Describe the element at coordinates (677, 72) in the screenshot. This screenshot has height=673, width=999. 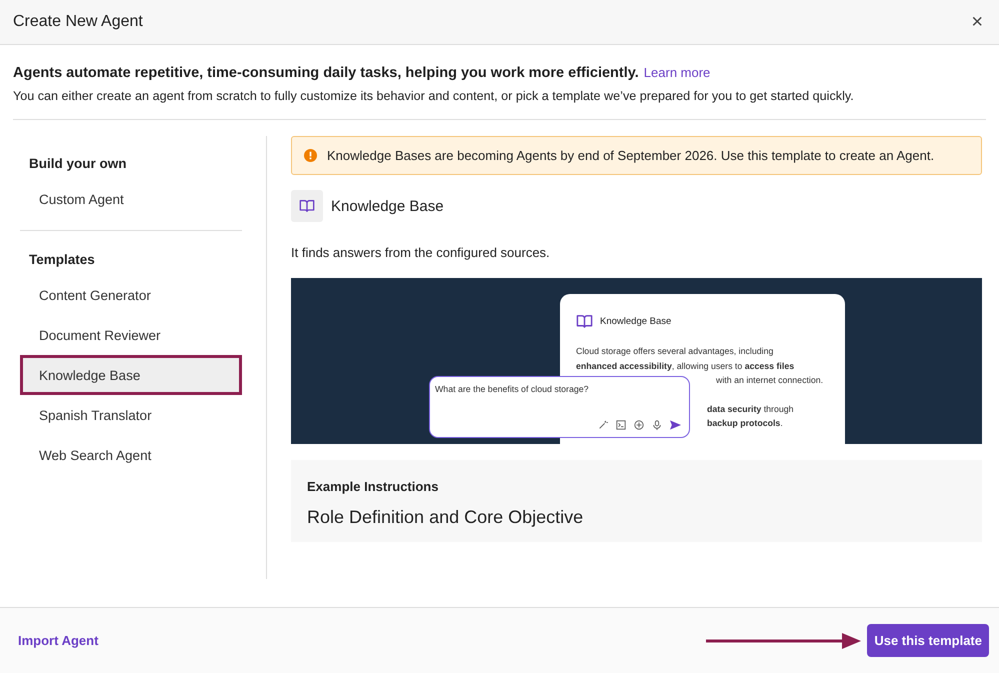
I see `learn-more-link: Learn more` at that location.